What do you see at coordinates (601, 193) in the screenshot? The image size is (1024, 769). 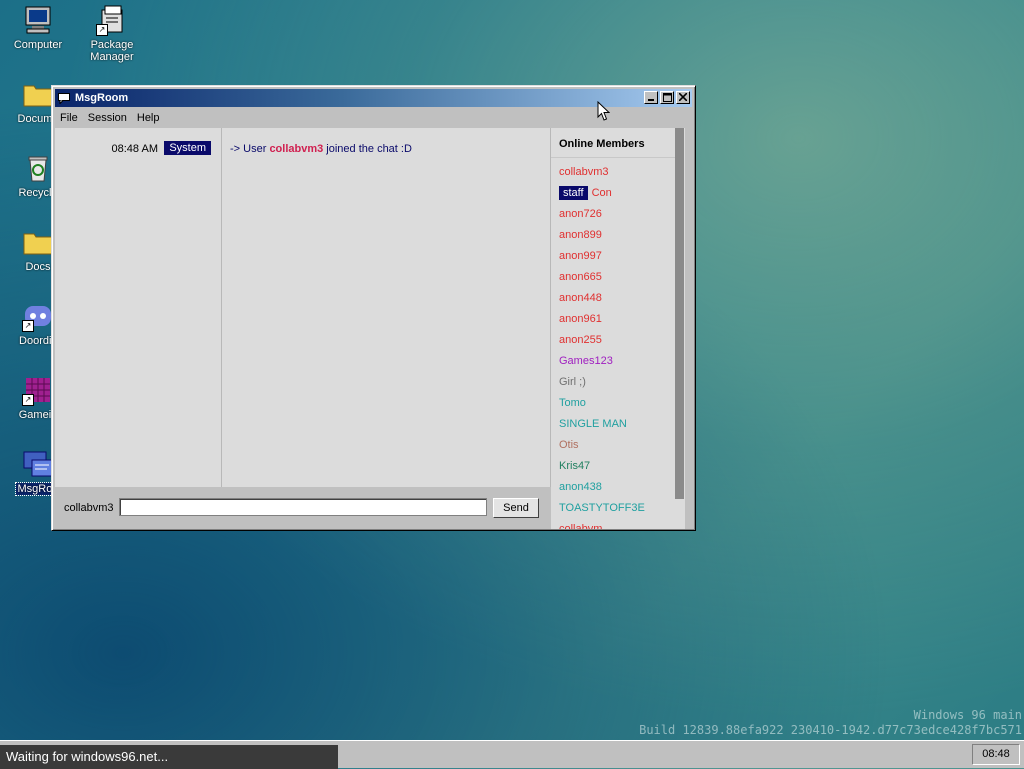 I see `member-name: Con` at bounding box center [601, 193].